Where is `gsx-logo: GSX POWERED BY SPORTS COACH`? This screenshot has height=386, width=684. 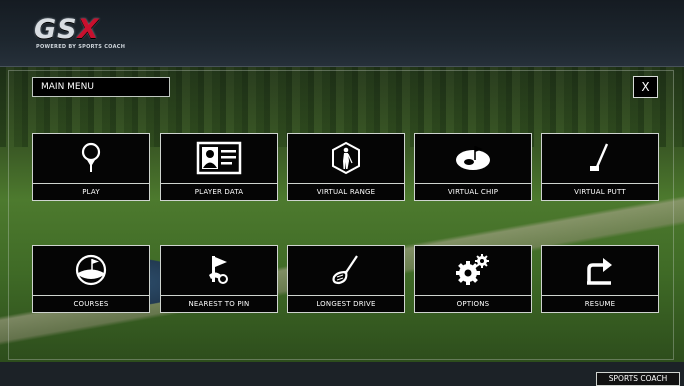 gsx-logo: GSX POWERED BY SPORTS COACH is located at coordinates (84, 36).